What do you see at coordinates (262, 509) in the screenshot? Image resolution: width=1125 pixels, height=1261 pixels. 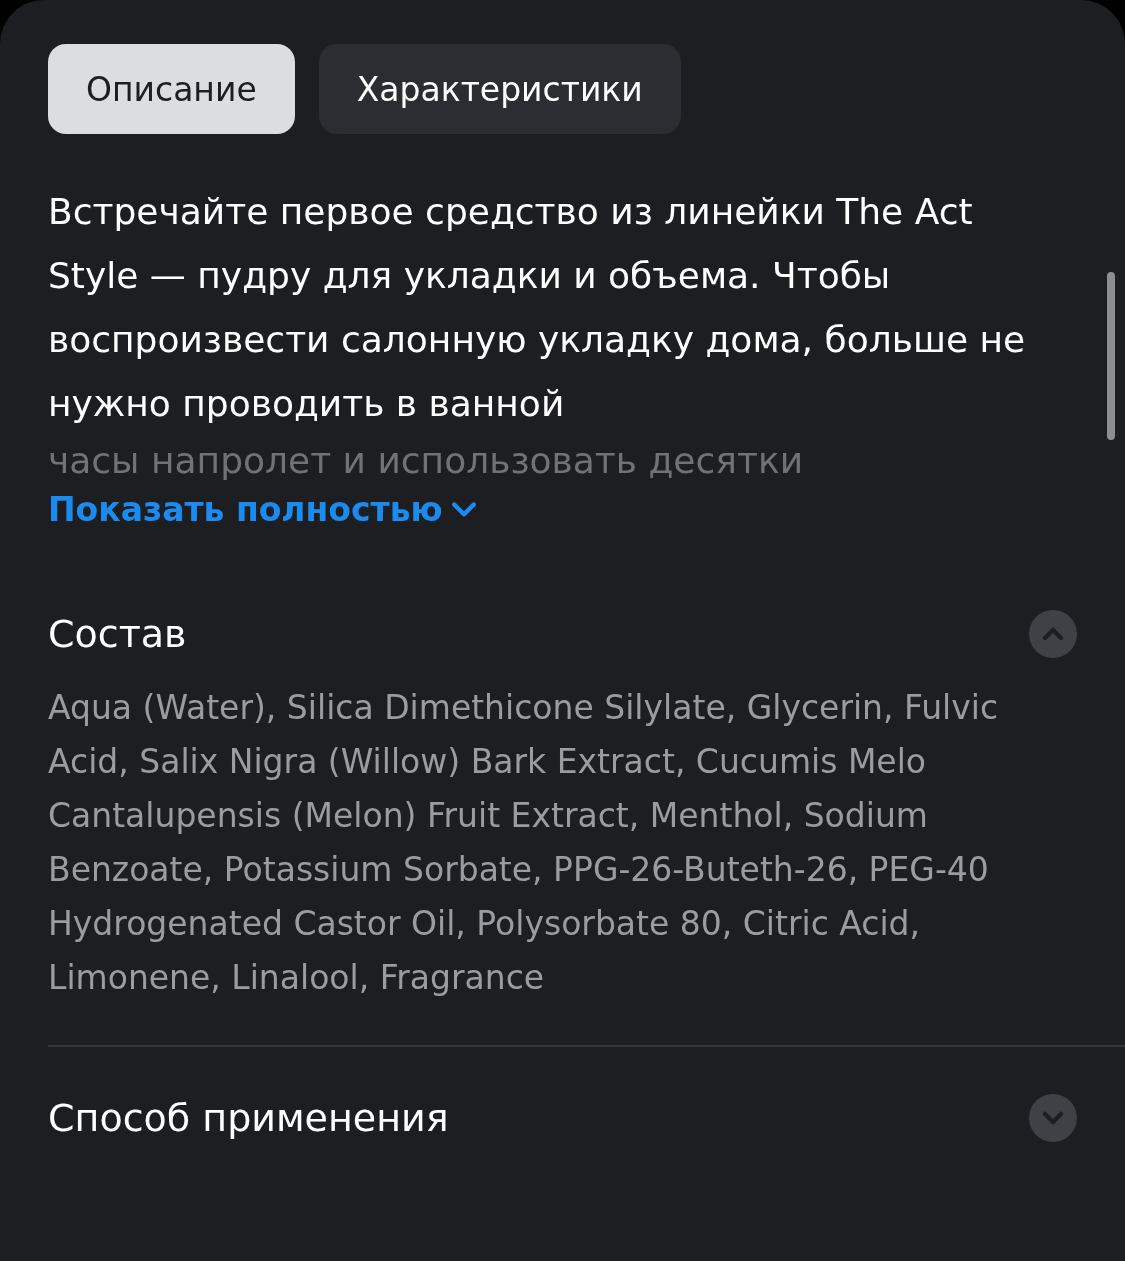 I see `show-more-link: Показать полностью` at bounding box center [262, 509].